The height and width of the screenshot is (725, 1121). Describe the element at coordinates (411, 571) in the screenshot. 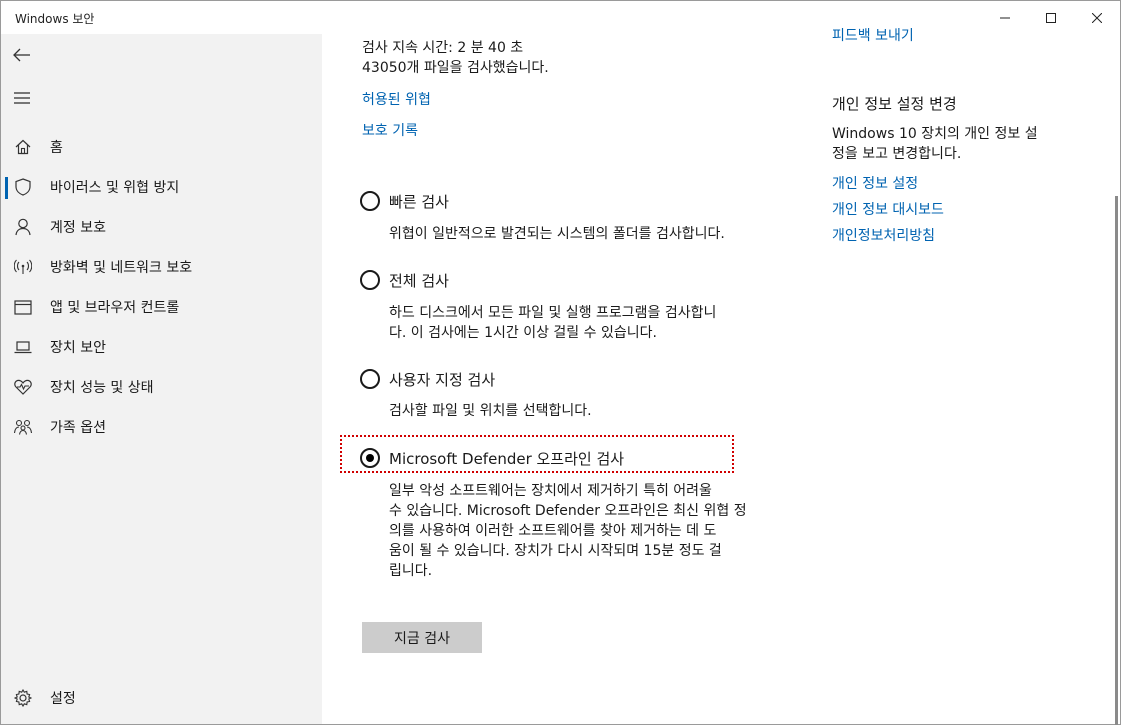

I see `offline-scan-description-line: 립니다.` at that location.